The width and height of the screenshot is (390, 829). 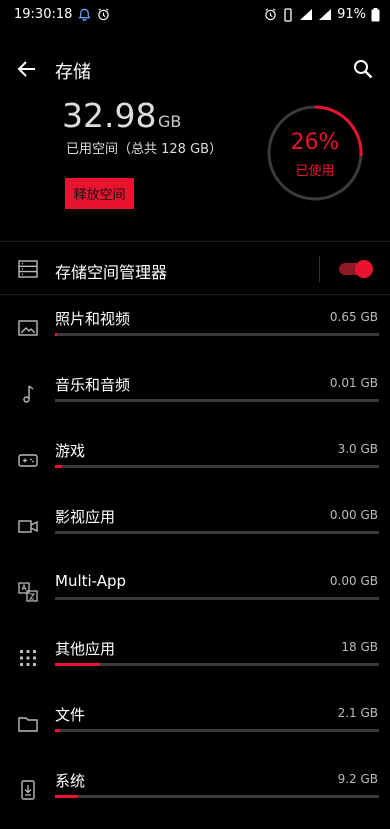 I want to click on usage-percent: 26%, so click(x=315, y=142).